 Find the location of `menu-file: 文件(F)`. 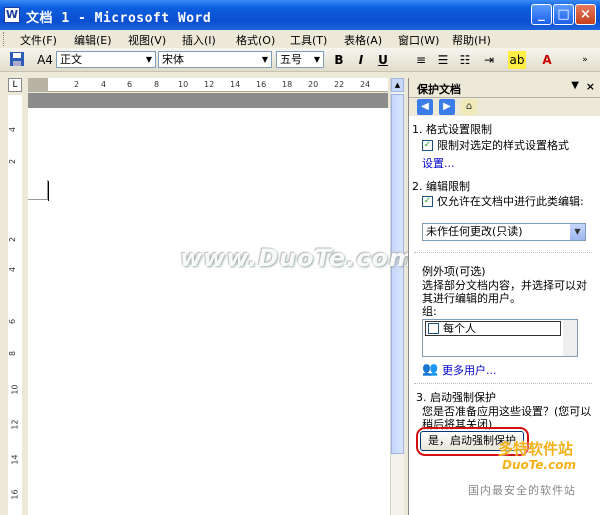

menu-file: 文件(F) is located at coordinates (38, 40).